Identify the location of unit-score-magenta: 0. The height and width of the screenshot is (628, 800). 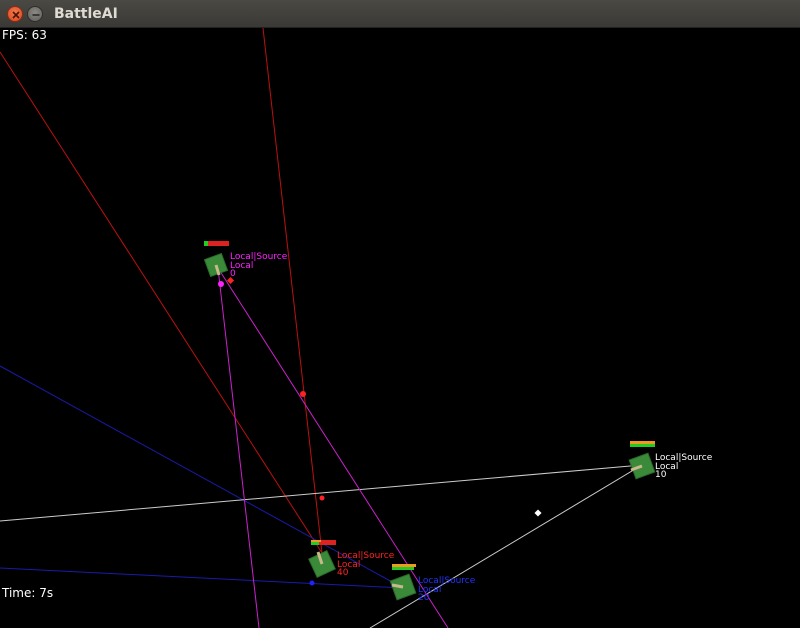
(233, 274).